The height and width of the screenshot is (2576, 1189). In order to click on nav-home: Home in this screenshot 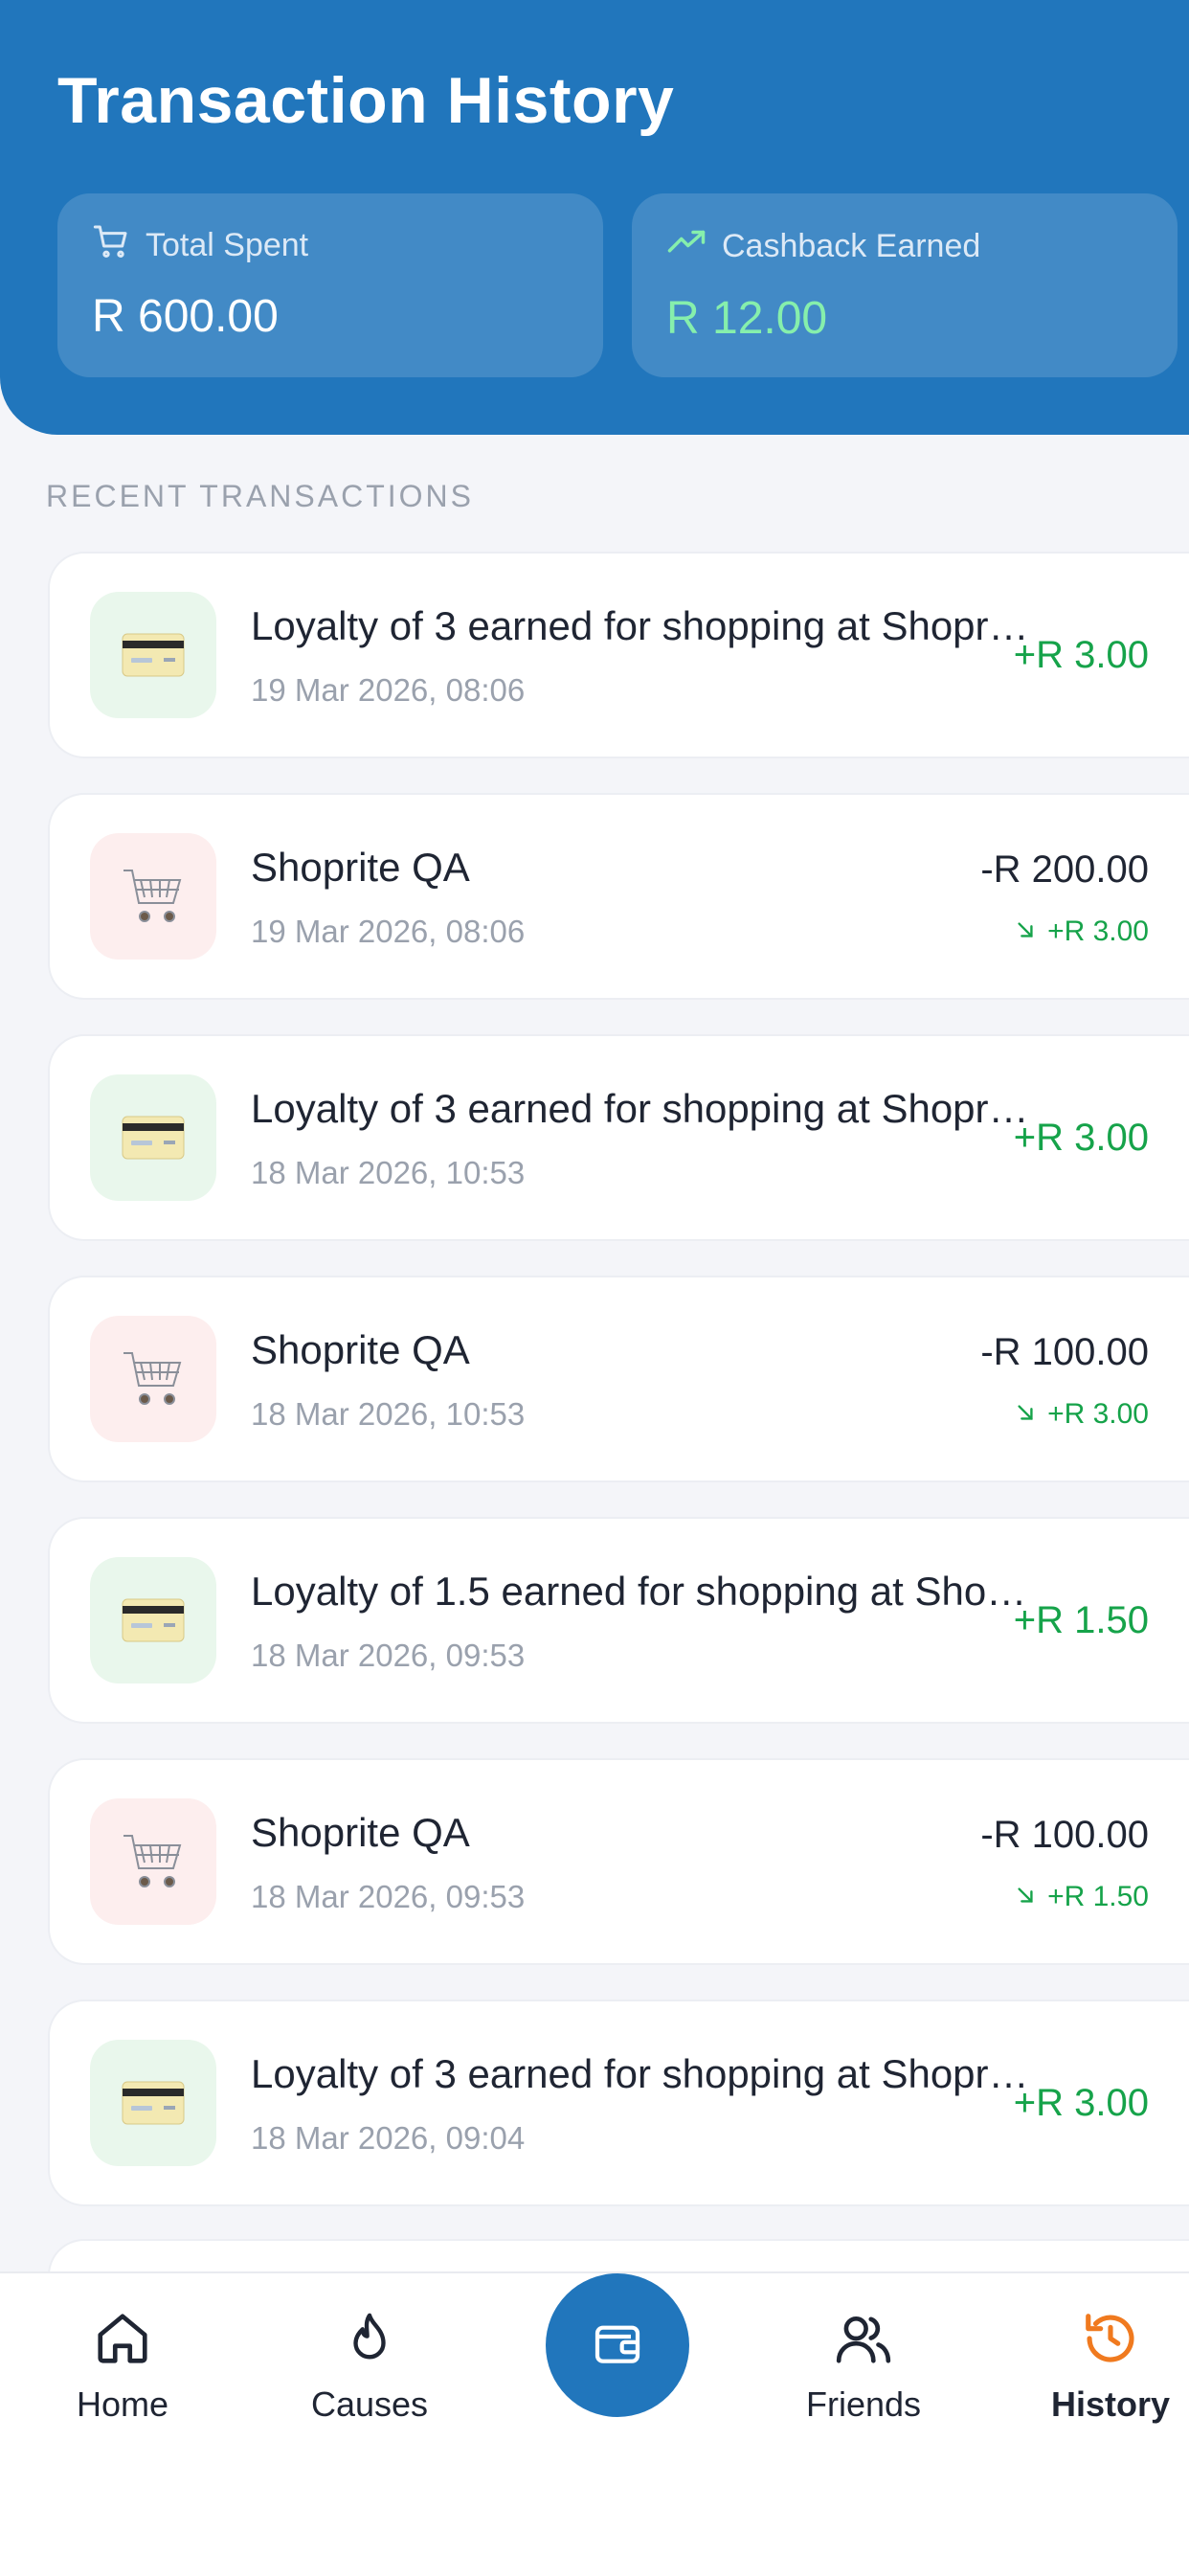, I will do `click(122, 2362)`.